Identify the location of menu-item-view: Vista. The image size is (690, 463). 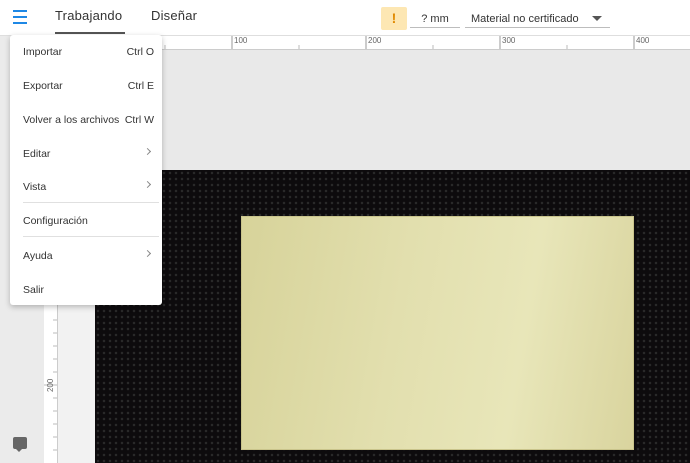
(86, 187).